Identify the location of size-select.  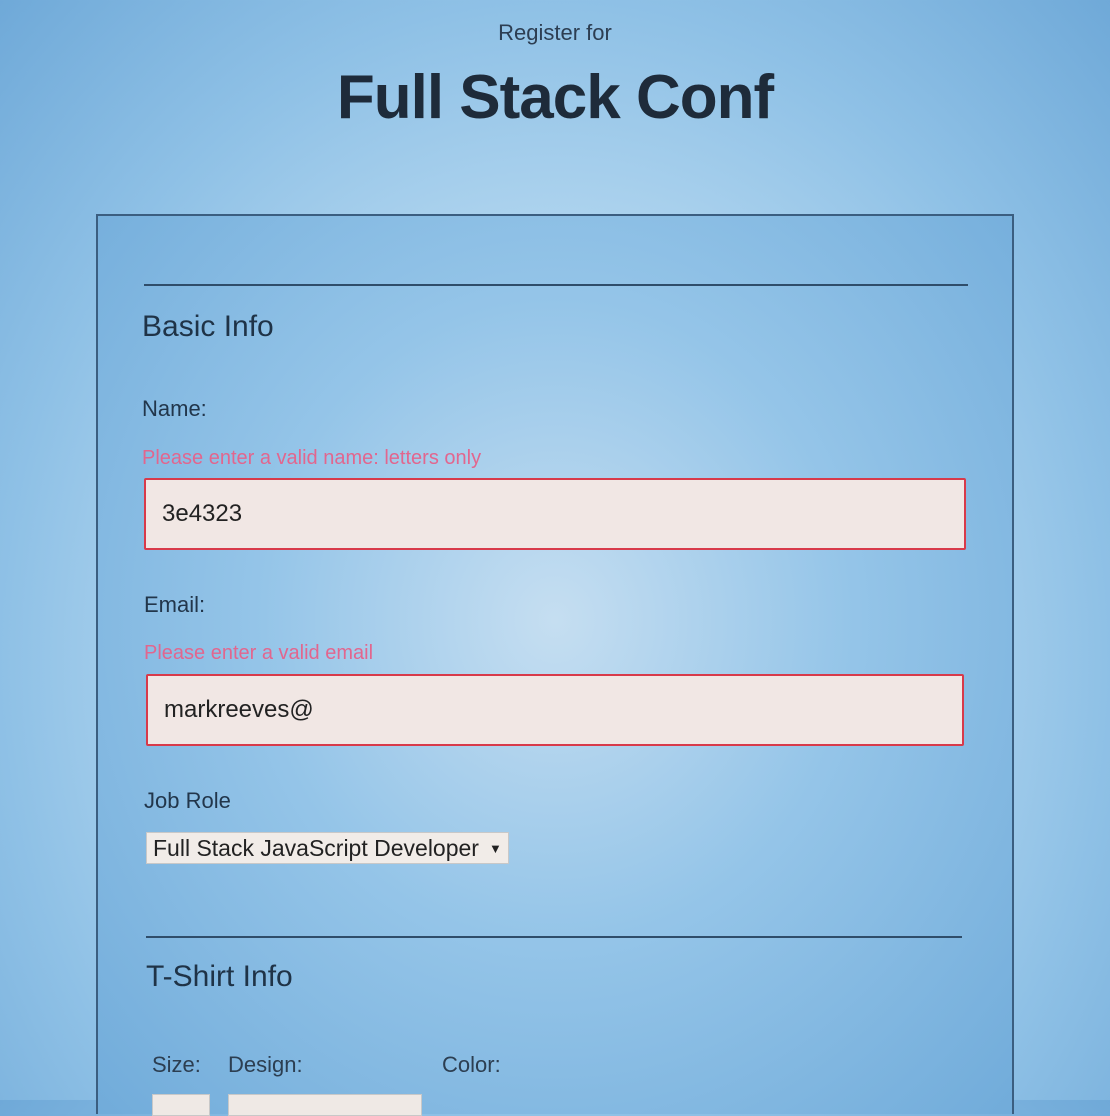
(181, 1105).